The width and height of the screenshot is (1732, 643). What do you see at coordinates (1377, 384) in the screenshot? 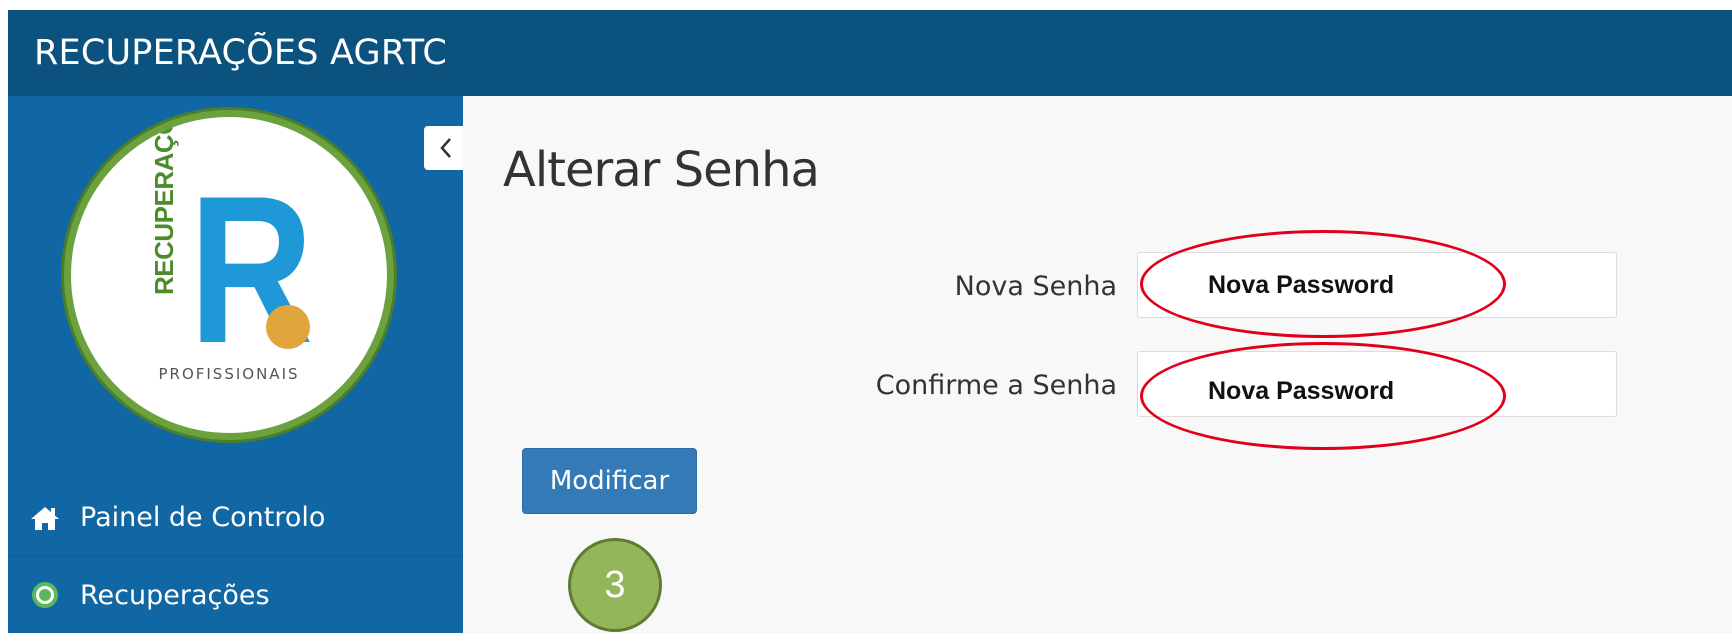
I see `confirm-password-field` at bounding box center [1377, 384].